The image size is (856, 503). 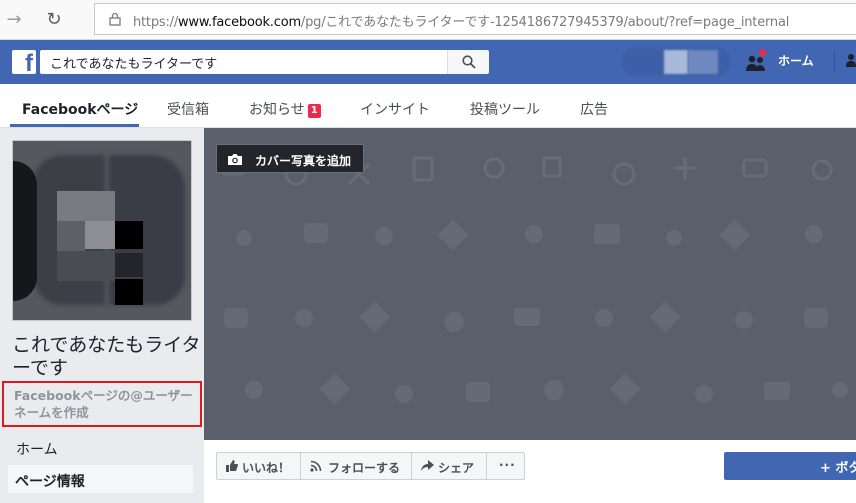 I want to click on sidebar-item-page-info: ページ情報, so click(x=100, y=479).